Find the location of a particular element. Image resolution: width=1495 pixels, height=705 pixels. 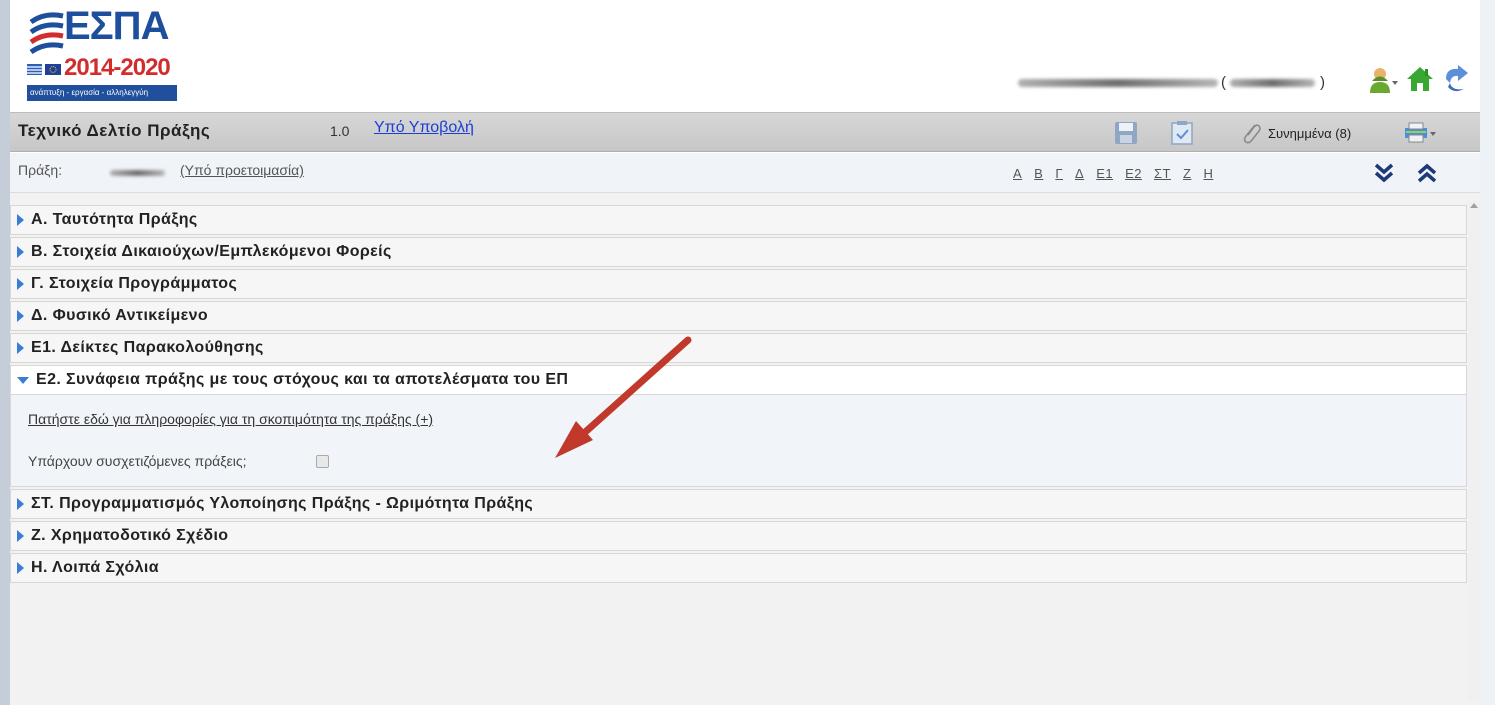

scroll-up-arrow-icon is located at coordinates (1474, 205).